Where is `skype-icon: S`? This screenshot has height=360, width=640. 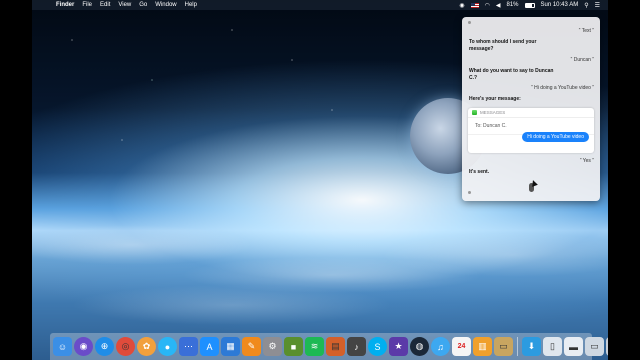
skype-icon: S is located at coordinates (377, 346).